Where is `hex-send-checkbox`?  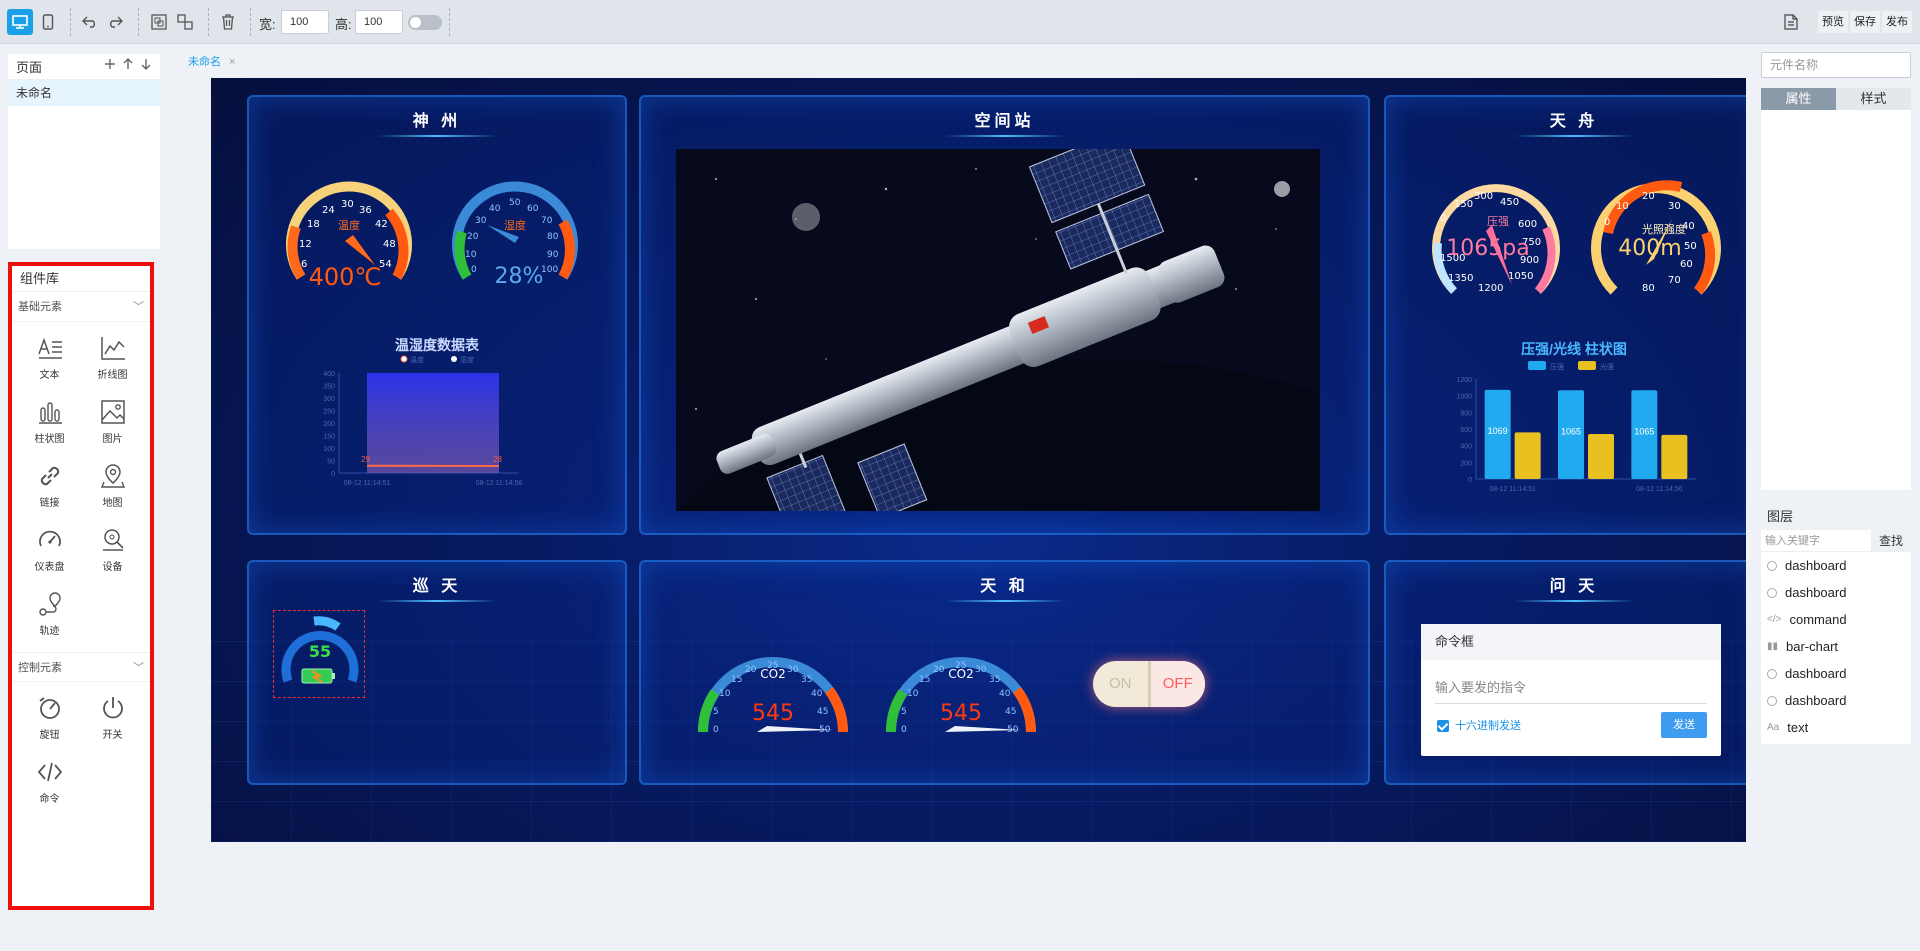 hex-send-checkbox is located at coordinates (1443, 726).